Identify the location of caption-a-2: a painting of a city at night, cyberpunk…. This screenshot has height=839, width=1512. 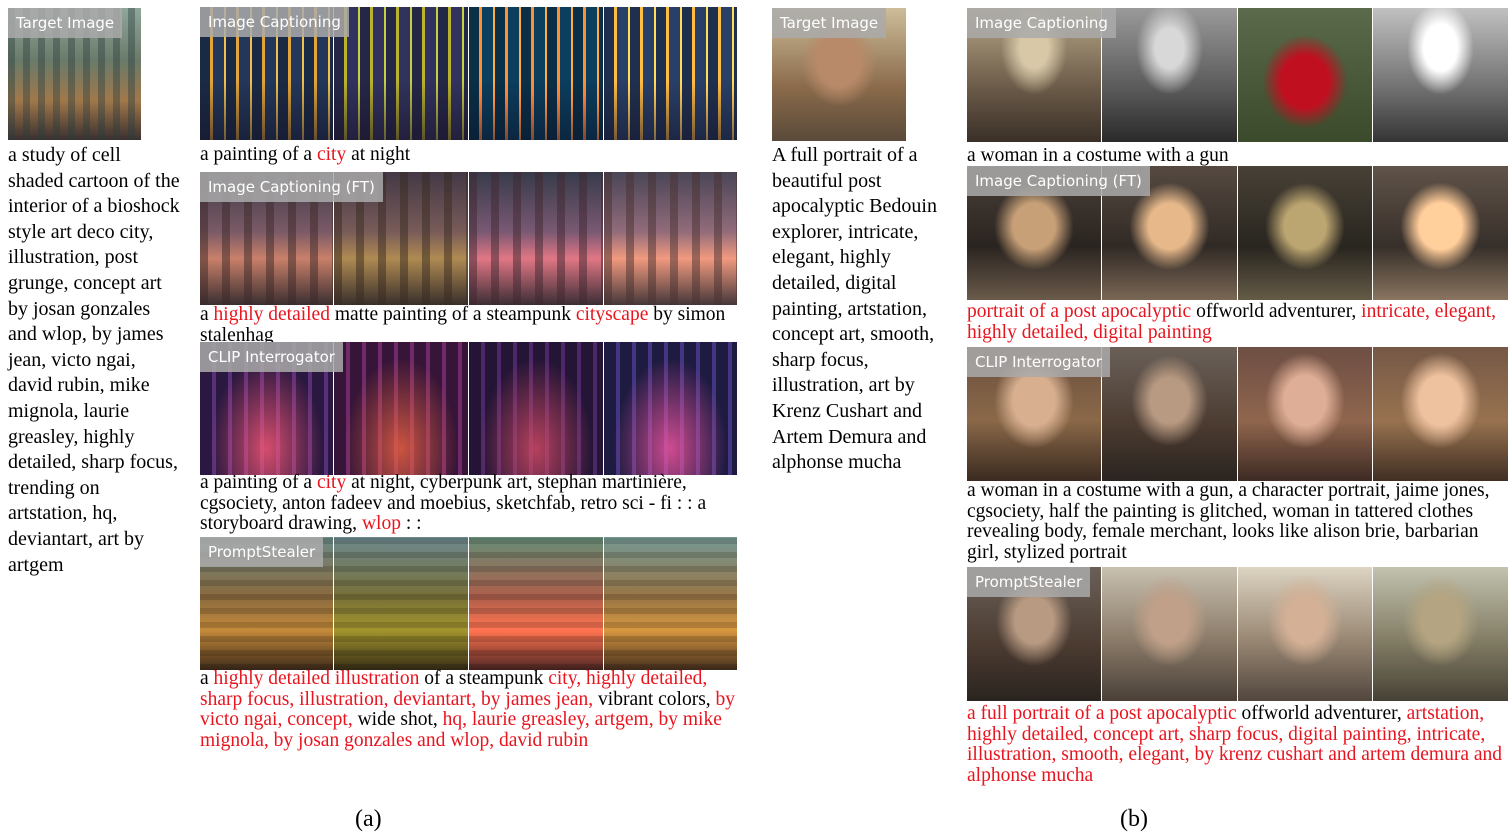
(453, 503).